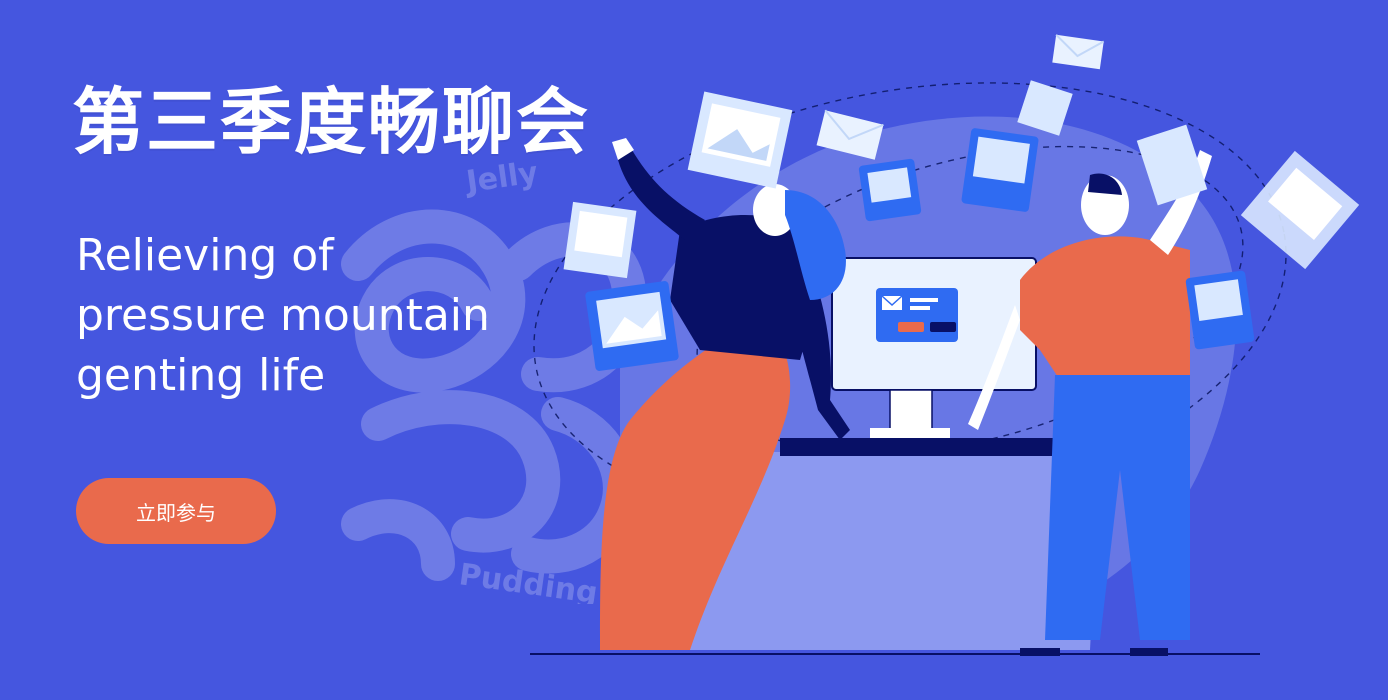  I want to click on mail-icon, so click(892, 302).